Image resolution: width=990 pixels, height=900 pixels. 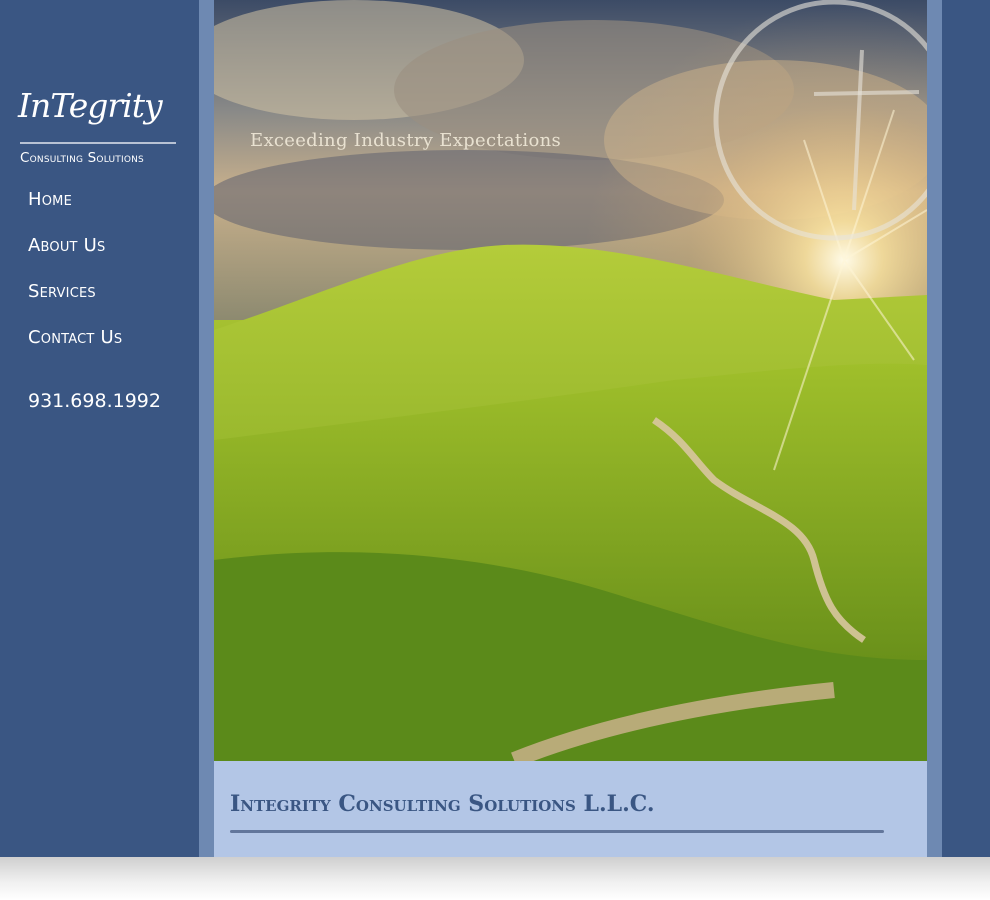 I want to click on page-title: Integrity Consulting Solutions L.L.C., so click(x=442, y=804).